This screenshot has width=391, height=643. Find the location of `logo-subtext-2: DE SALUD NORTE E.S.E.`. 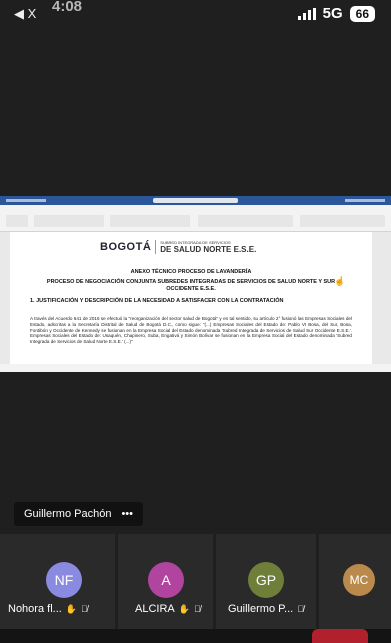

logo-subtext-2: DE SALUD NORTE E.S.E. is located at coordinates (208, 249).